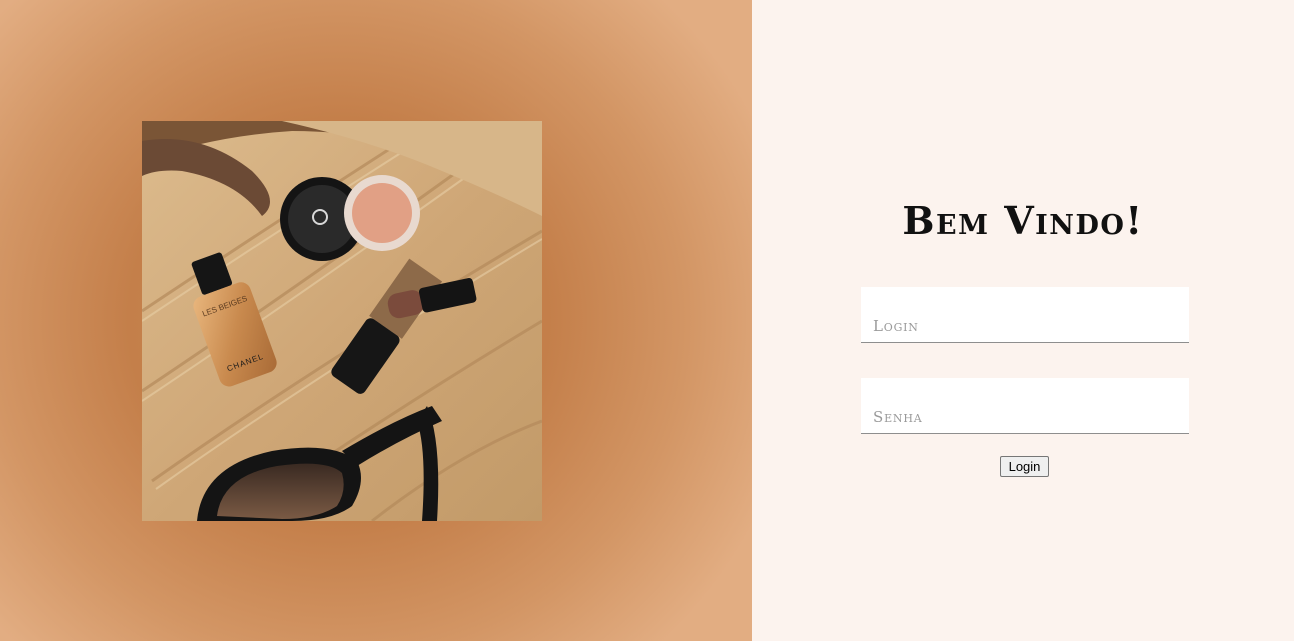 This screenshot has height=641, width=1294. I want to click on login-input, so click(1025, 315).